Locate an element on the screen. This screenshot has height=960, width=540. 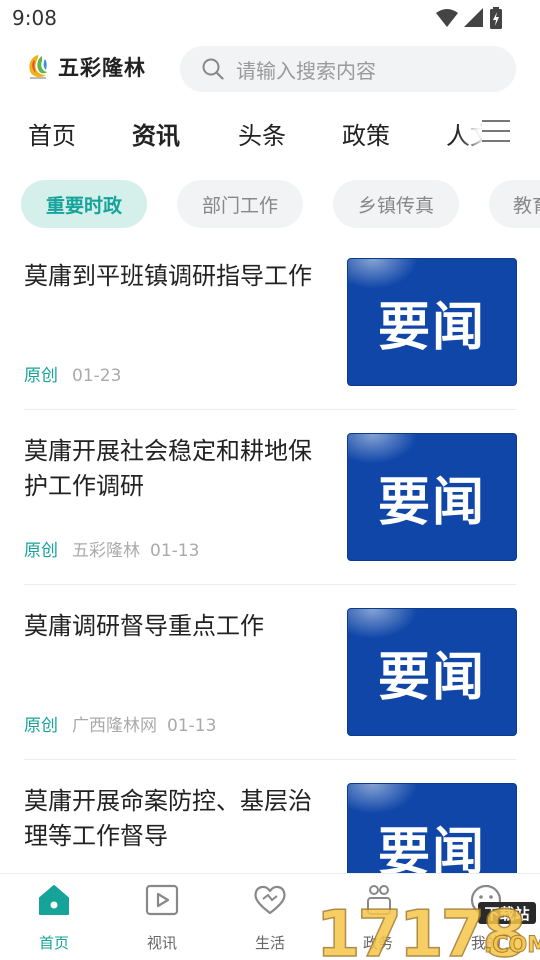
tab-policy: 政策 is located at coordinates (366, 133).